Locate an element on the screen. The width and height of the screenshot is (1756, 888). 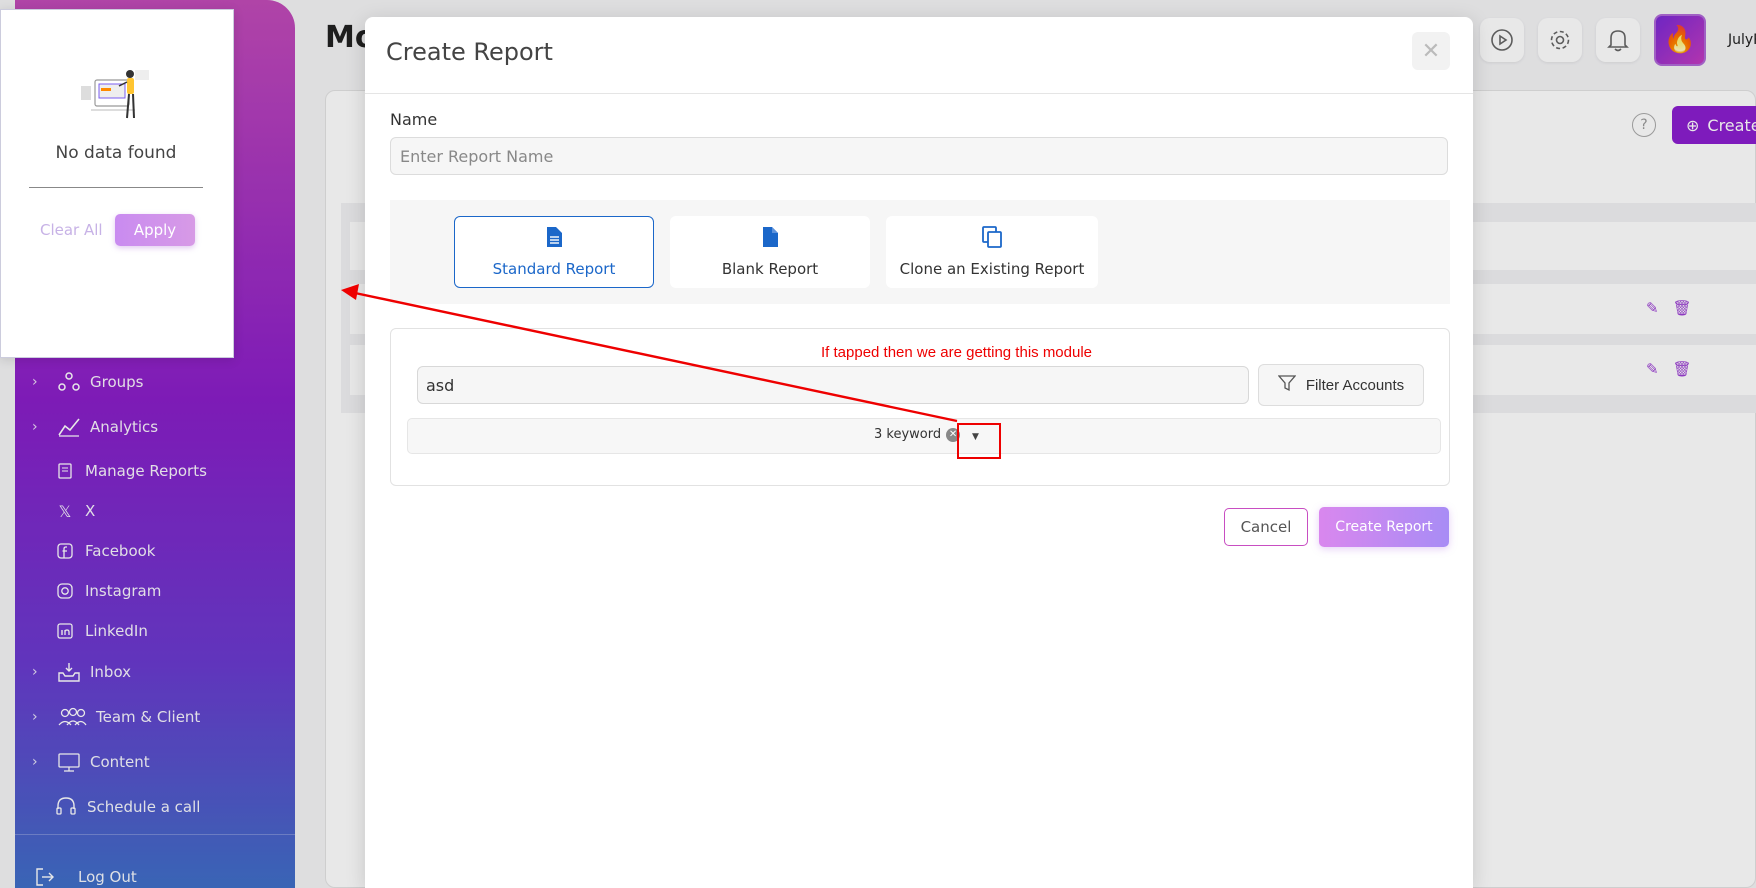
keyword-selector: 3 keyword ✕ ▼ is located at coordinates (924, 436).